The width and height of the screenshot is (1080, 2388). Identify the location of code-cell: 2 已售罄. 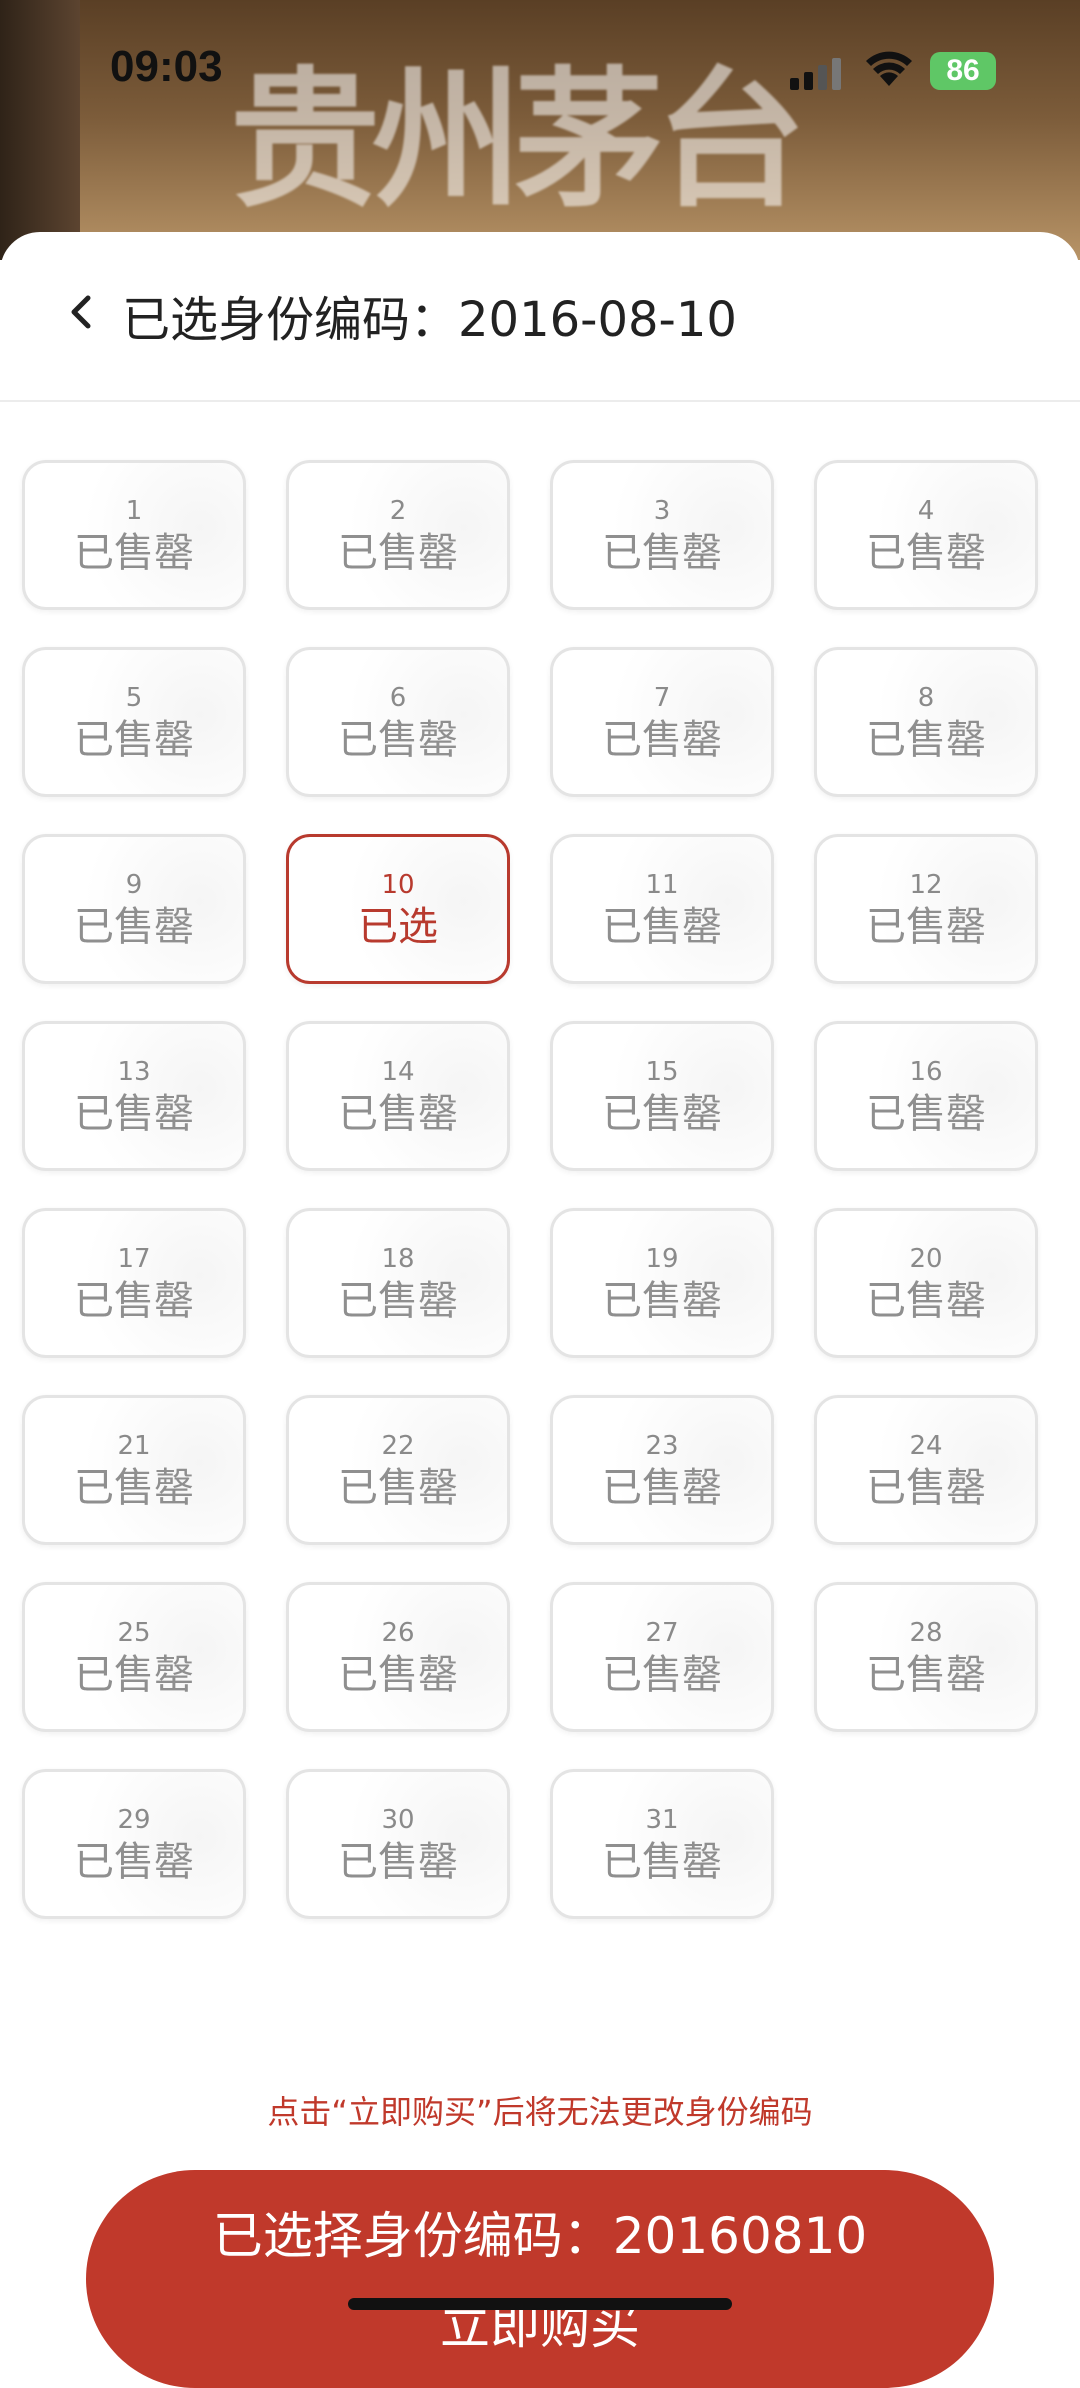
(398, 535).